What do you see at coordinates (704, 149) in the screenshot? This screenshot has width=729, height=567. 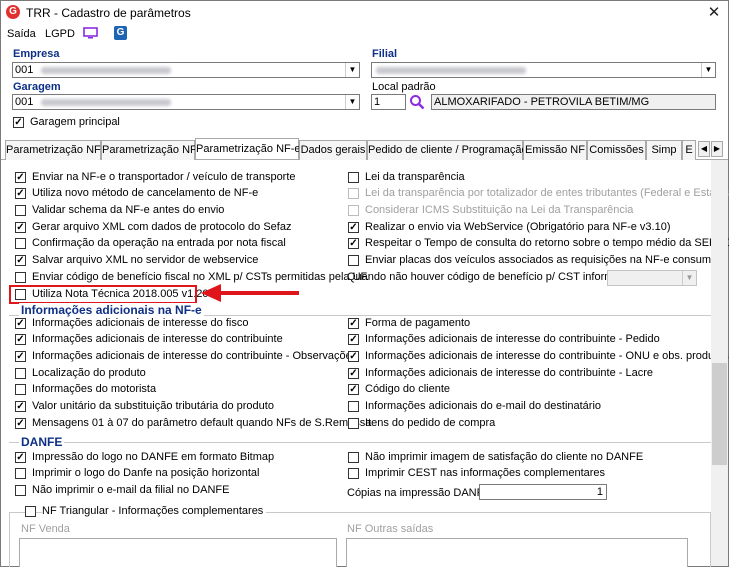 I see `tab-scroll-left-icon: ◀` at bounding box center [704, 149].